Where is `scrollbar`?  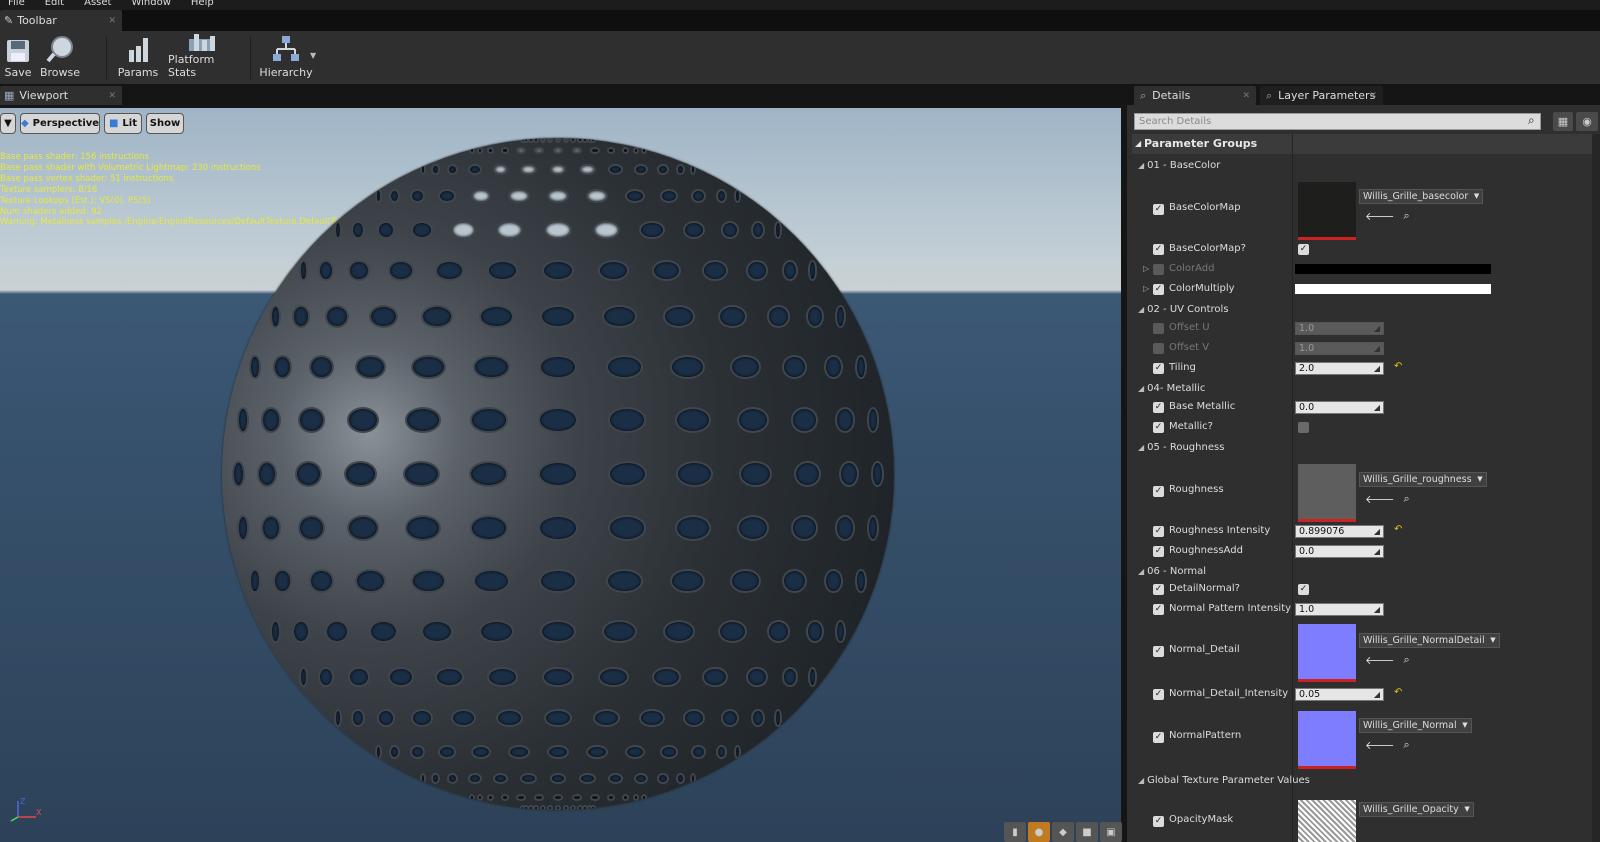
scrollbar is located at coordinates (1596, 488).